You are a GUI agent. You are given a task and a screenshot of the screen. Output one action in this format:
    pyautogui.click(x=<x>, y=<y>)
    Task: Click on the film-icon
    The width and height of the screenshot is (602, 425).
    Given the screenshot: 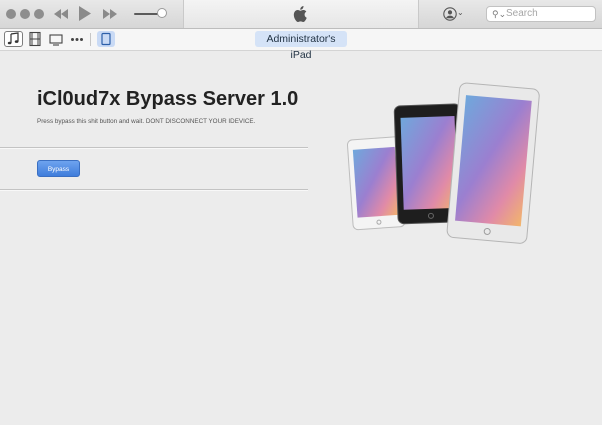 What is the action you would take?
    pyautogui.click(x=35, y=39)
    